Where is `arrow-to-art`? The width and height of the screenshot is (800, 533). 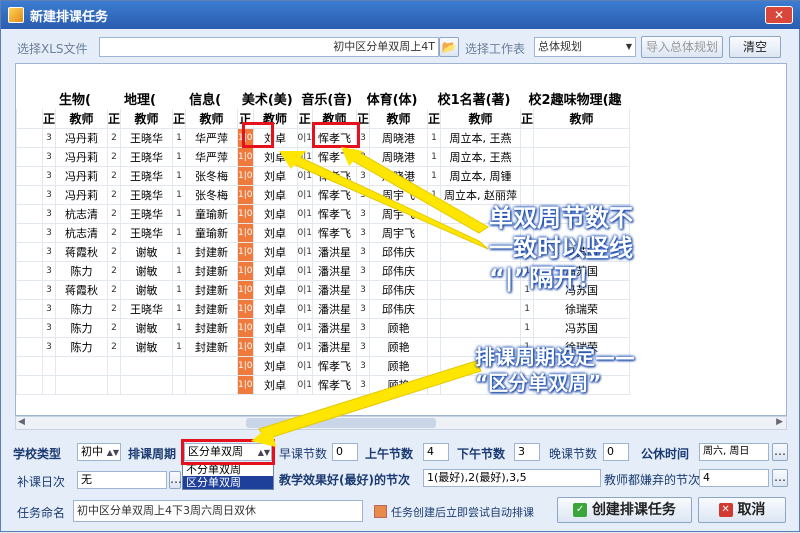 arrow-to-art is located at coordinates (387, 201).